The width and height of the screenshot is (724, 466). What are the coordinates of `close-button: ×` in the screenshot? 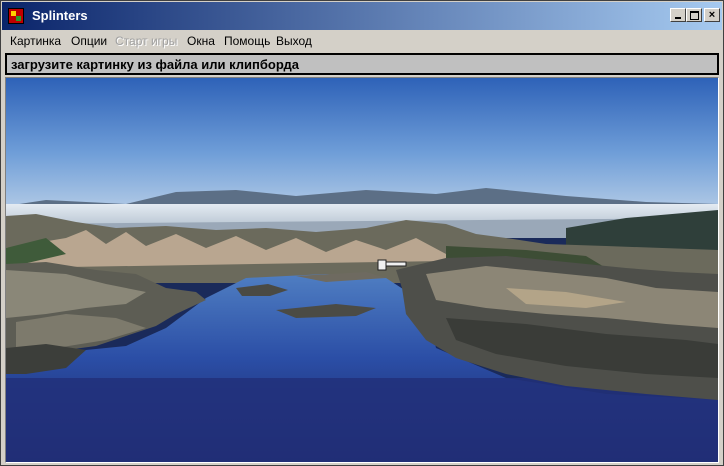 It's located at (712, 15).